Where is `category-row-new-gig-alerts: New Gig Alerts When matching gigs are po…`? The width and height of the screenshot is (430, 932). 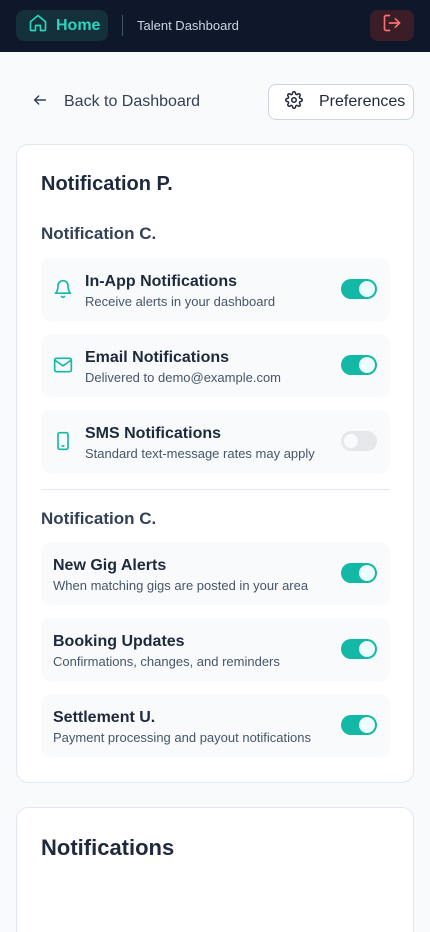
category-row-new-gig-alerts: New Gig Alerts When matching gigs are po… is located at coordinates (215, 573).